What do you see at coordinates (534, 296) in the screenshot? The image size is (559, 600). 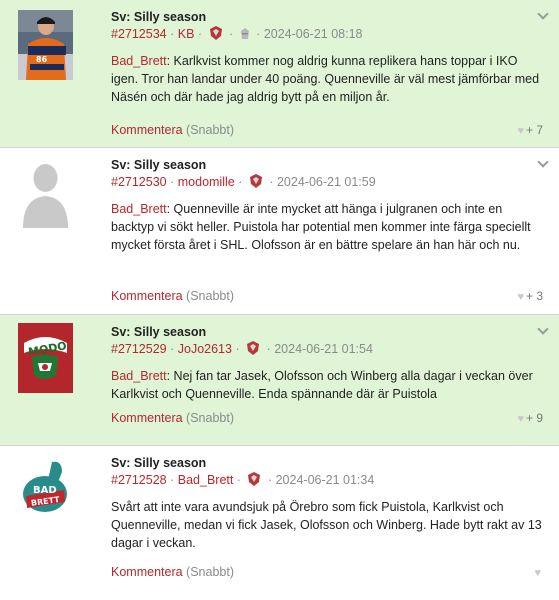 I see `like-count: + 3` at bounding box center [534, 296].